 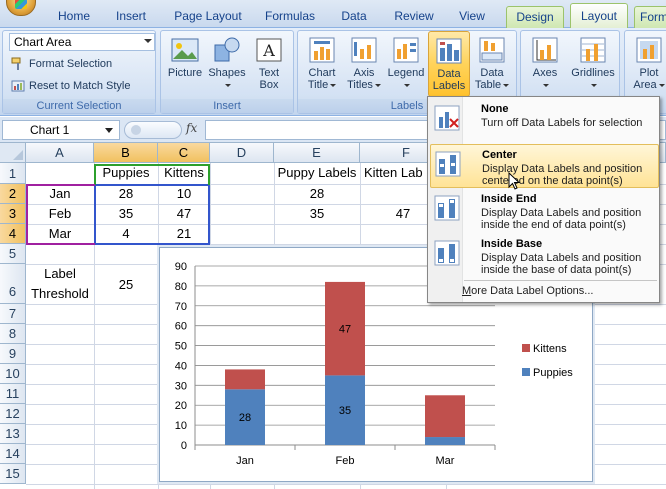 What do you see at coordinates (191, 128) in the screenshot?
I see `insert-function-button: fx` at bounding box center [191, 128].